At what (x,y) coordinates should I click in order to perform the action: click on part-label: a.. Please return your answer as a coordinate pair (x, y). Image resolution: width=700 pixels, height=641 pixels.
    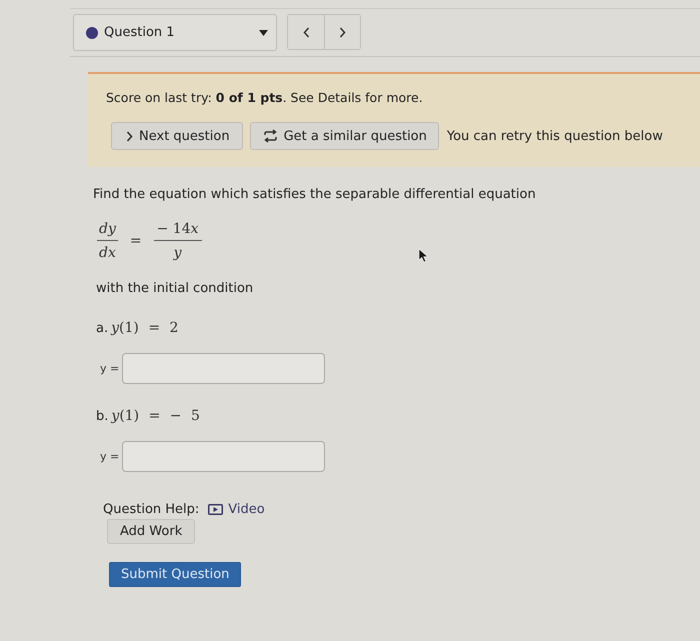
    Looking at the image, I should click on (102, 328).